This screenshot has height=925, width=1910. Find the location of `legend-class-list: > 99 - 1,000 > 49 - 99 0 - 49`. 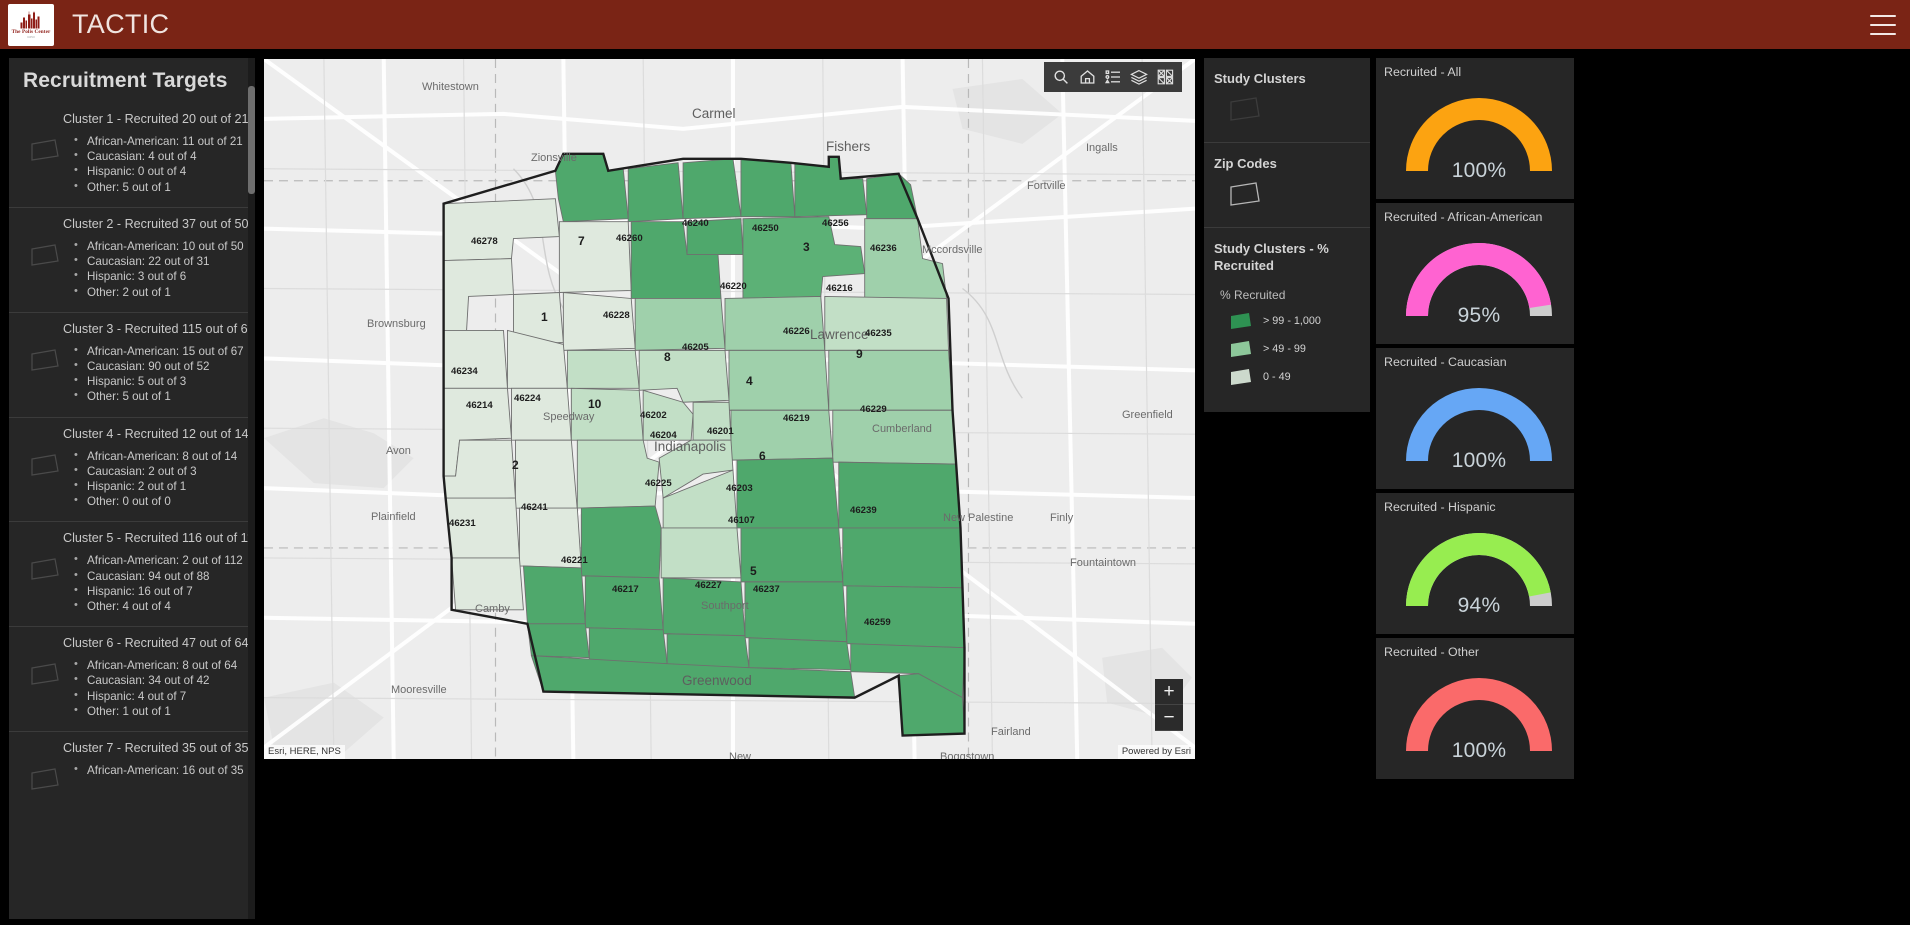

legend-class-list: > 99 - 1,000 > 49 - 99 0 - 49 is located at coordinates (1287, 349).